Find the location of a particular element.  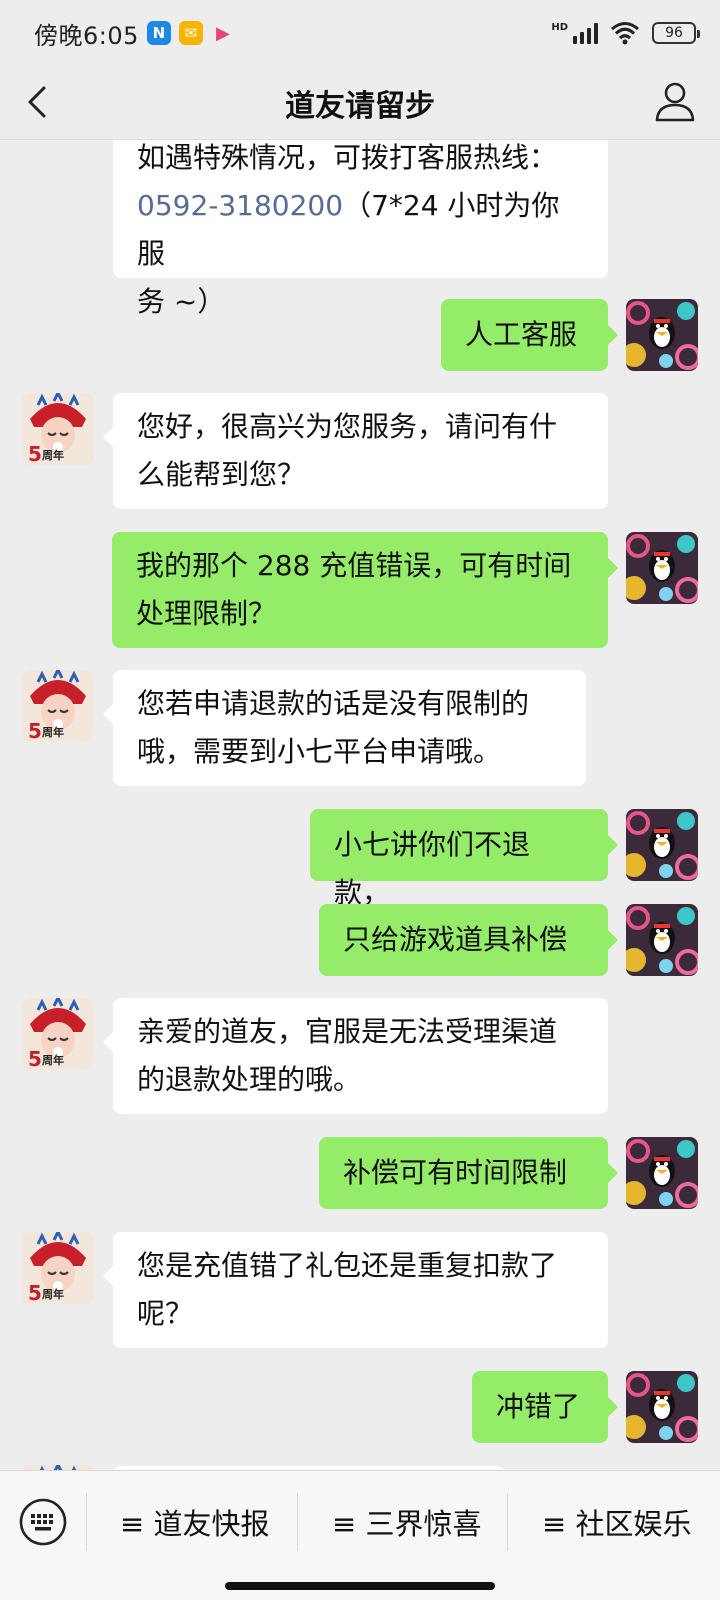

message-line: 如遇特殊情况，可拨打客服热线： is located at coordinates (347, 157).